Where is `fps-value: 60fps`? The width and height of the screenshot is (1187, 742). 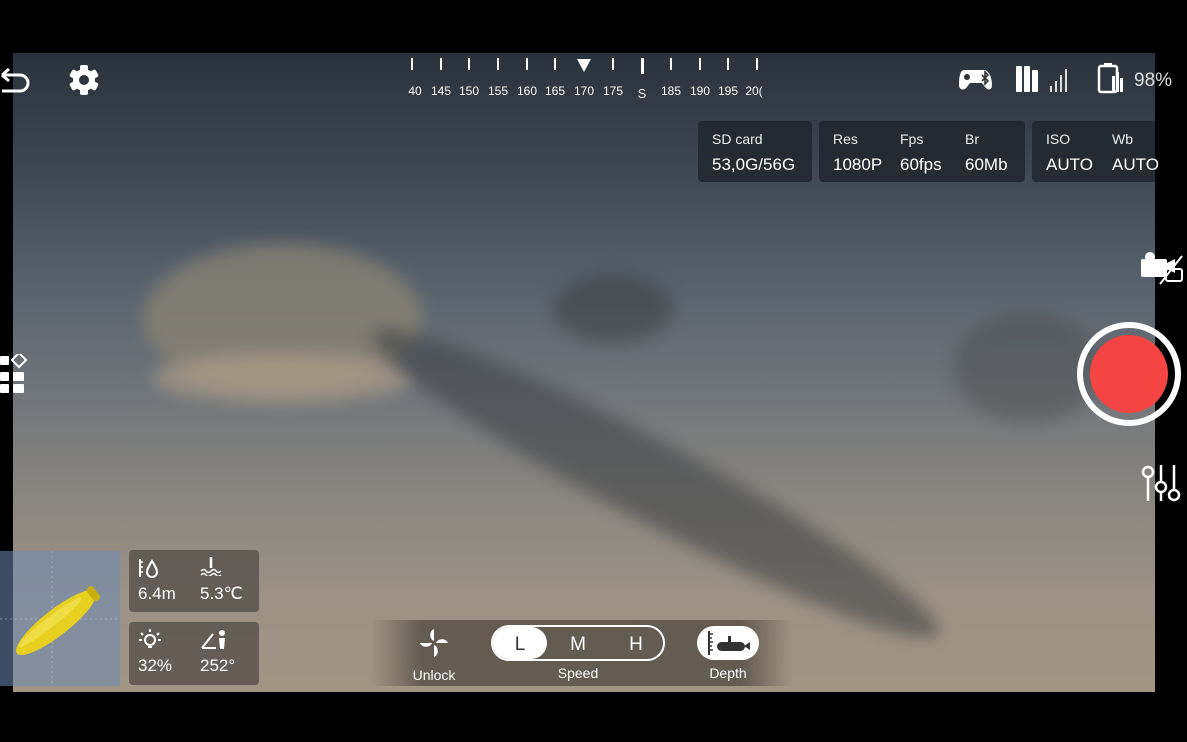 fps-value: 60fps is located at coordinates (921, 164).